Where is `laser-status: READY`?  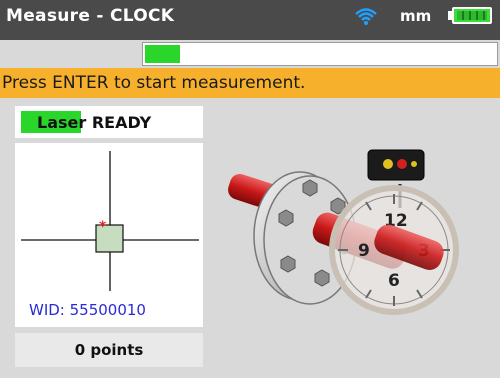 laser-status: READY is located at coordinates (121, 122).